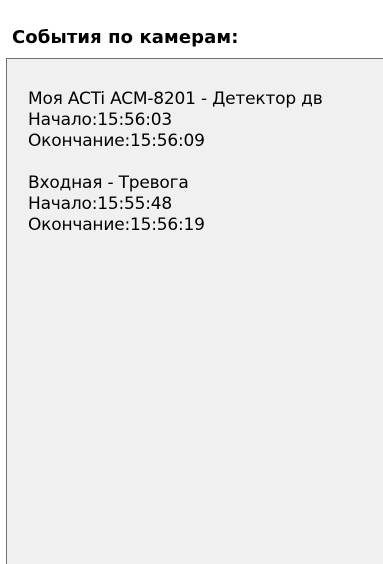 This screenshot has width=383, height=564. Describe the element at coordinates (135, 120) in the screenshot. I see `event-start-time: 15:56:03` at that location.